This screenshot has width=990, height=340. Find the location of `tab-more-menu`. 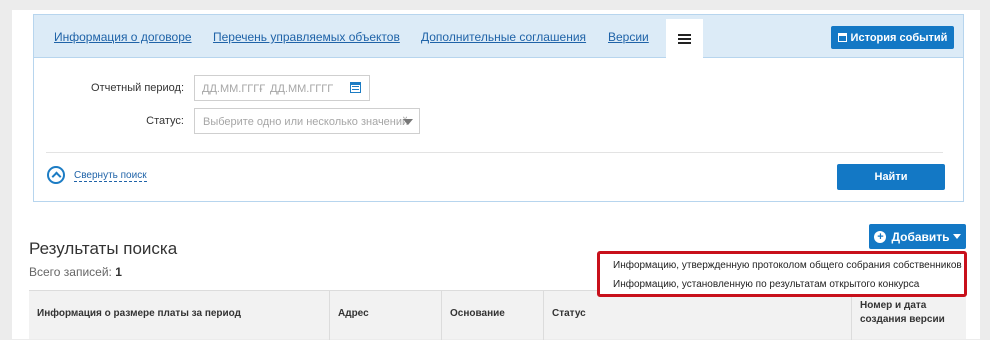

tab-more-menu is located at coordinates (684, 38).